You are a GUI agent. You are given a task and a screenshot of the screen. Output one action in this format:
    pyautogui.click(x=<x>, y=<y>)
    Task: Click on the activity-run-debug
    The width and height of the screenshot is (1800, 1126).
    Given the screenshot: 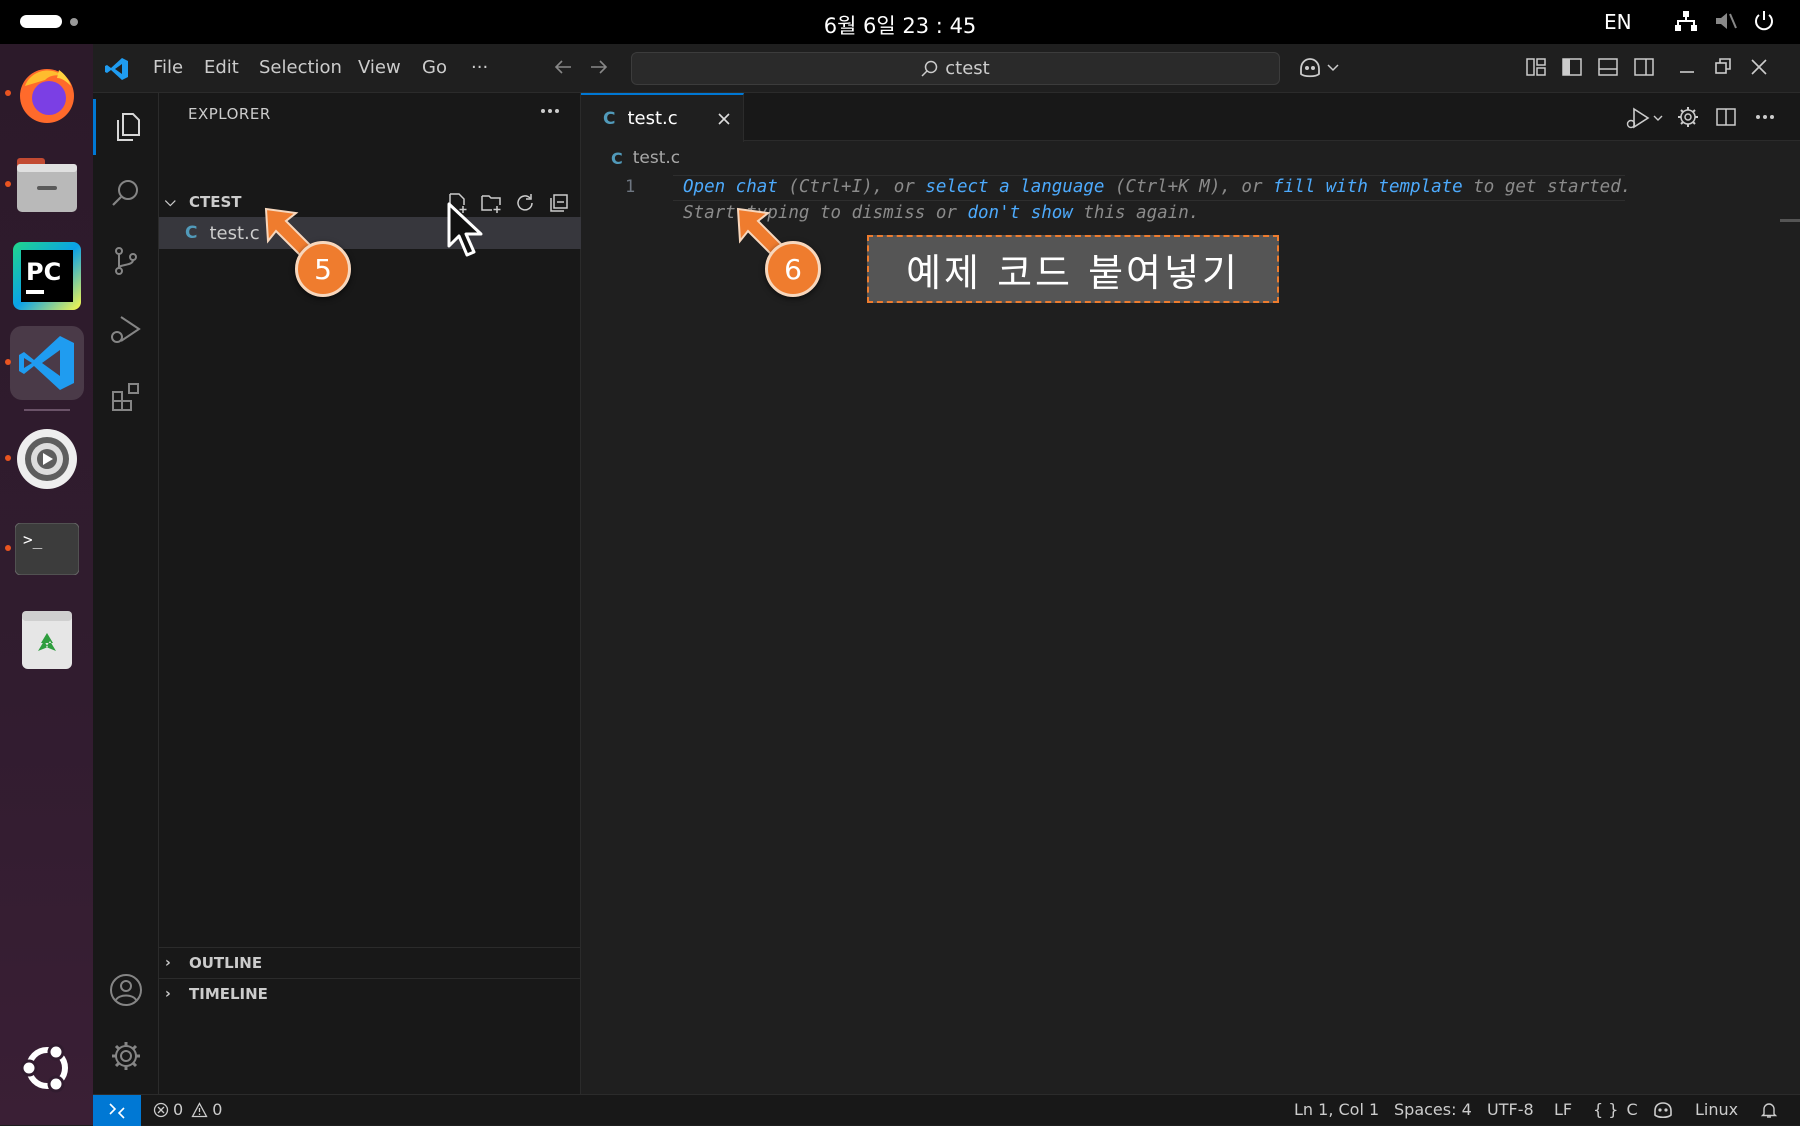 What is the action you would take?
    pyautogui.click(x=126, y=329)
    